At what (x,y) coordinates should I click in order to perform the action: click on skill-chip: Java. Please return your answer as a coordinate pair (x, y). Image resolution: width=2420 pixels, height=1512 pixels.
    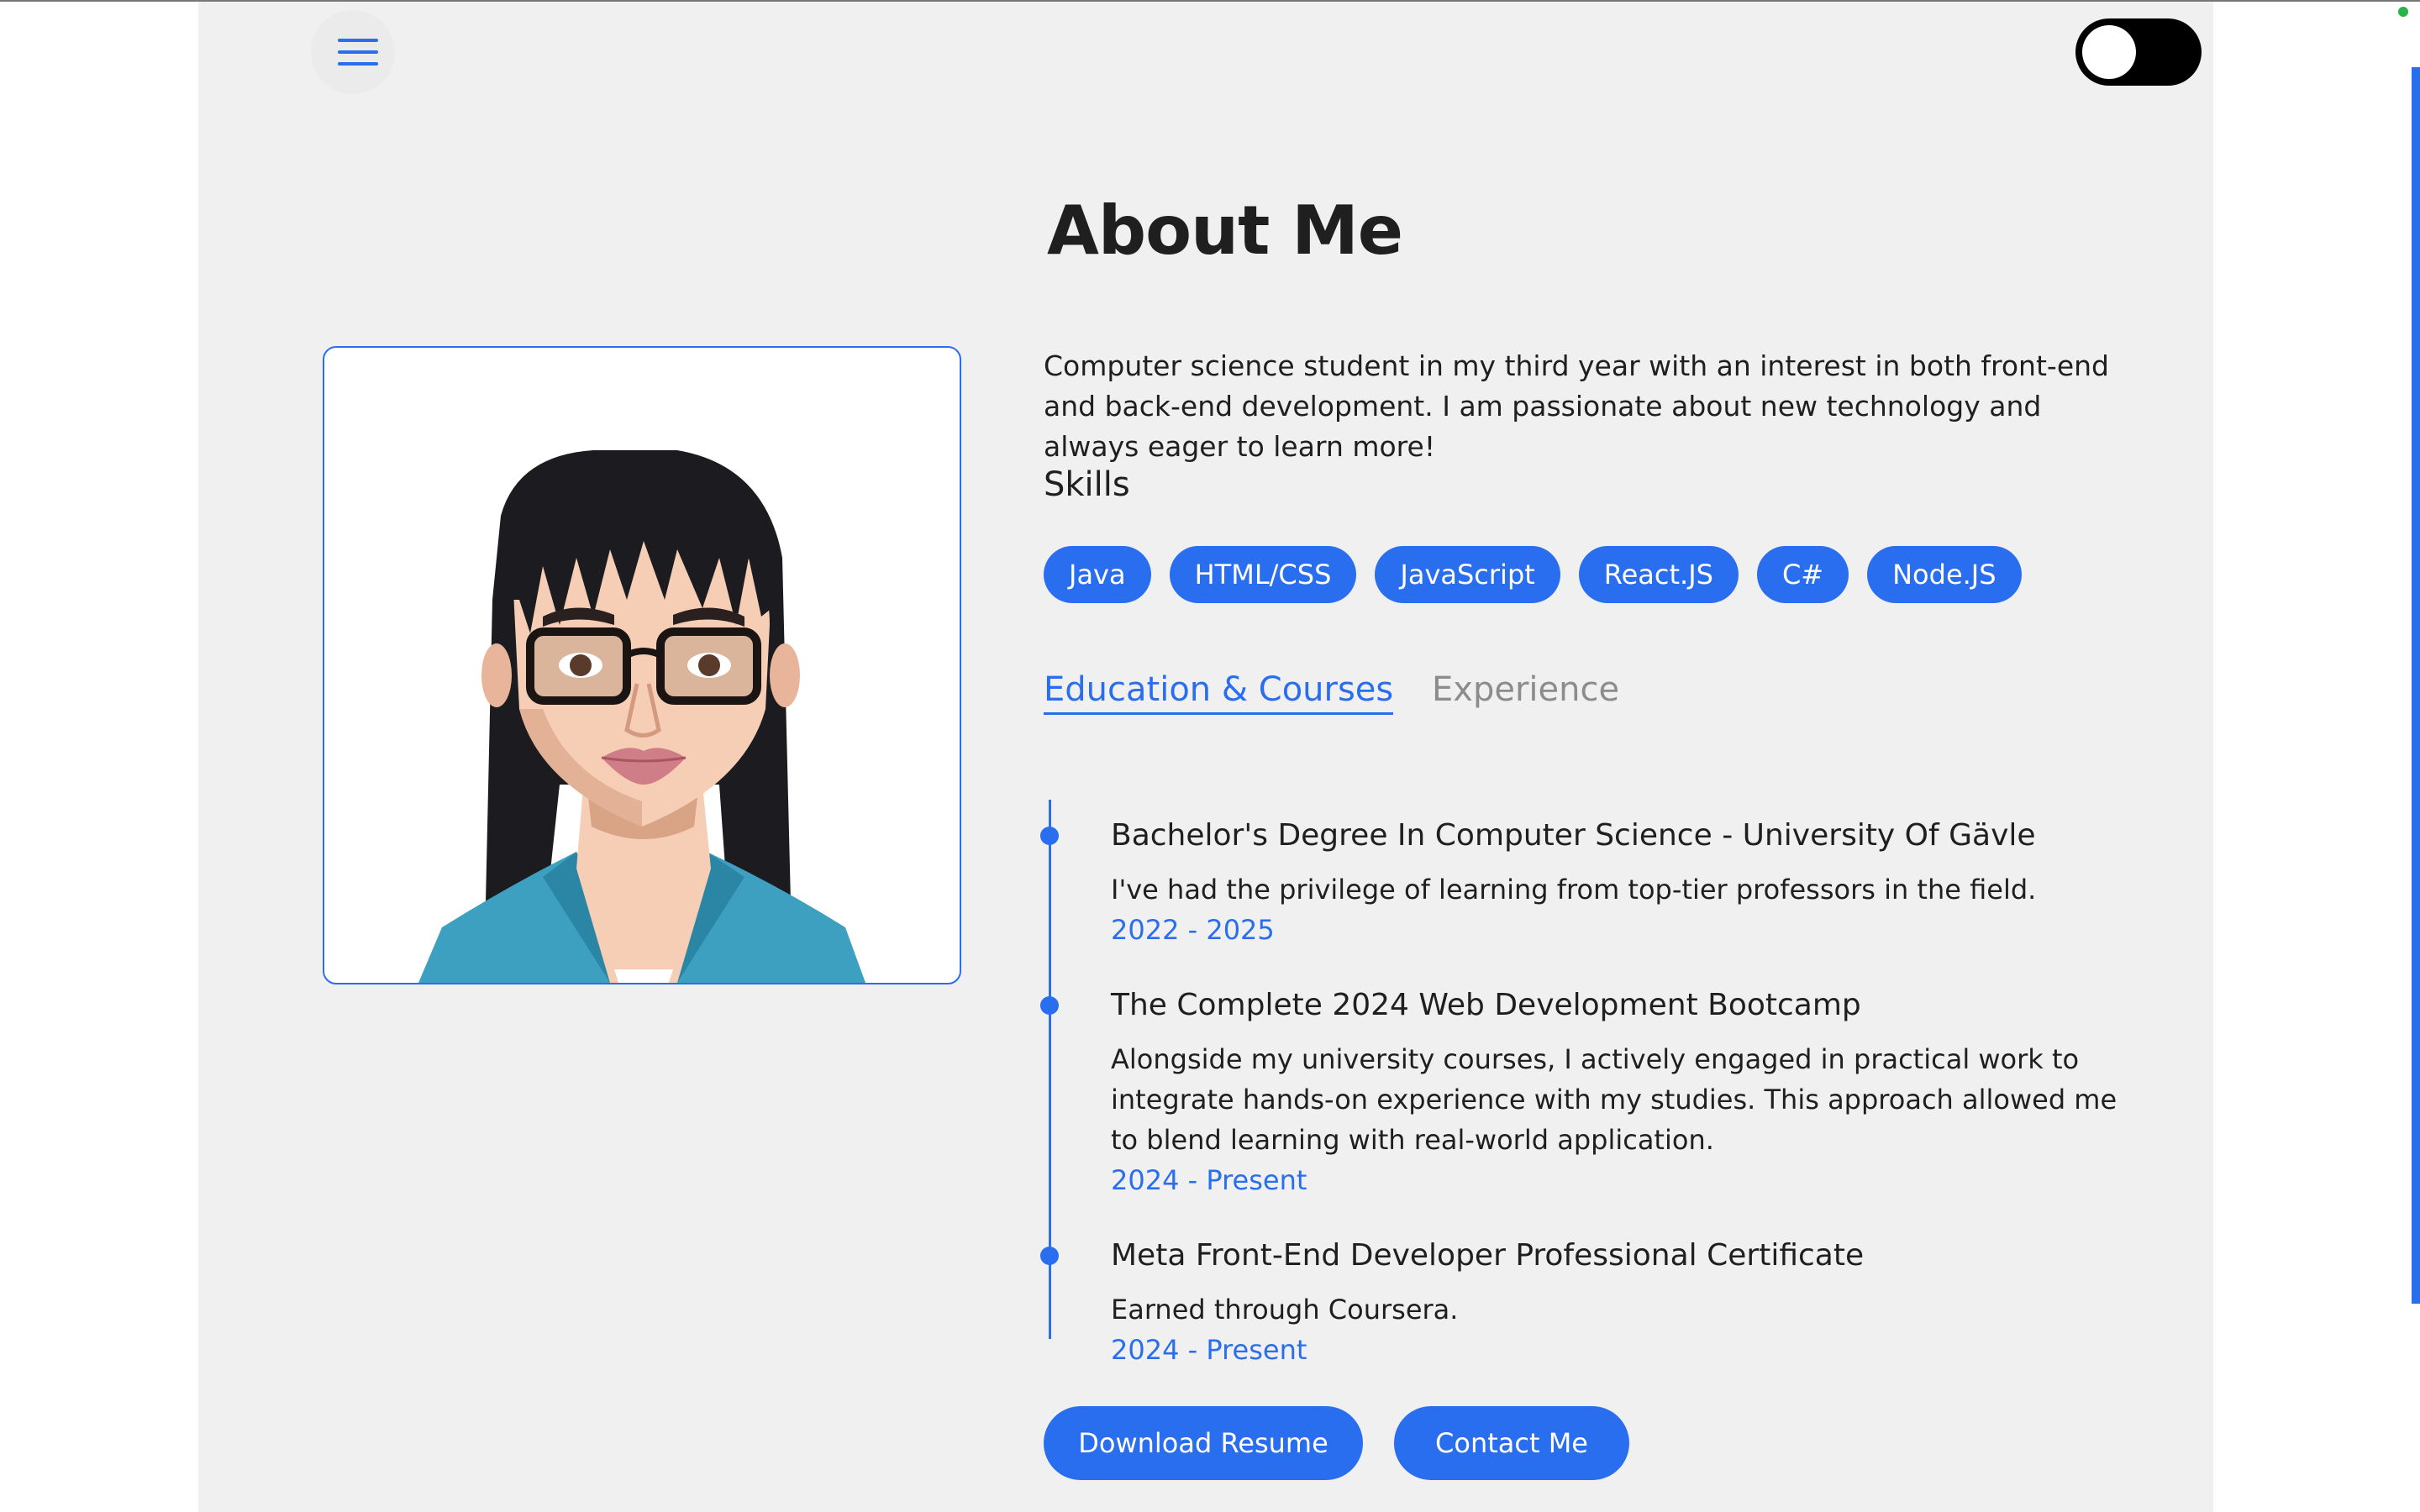
    Looking at the image, I should click on (1097, 574).